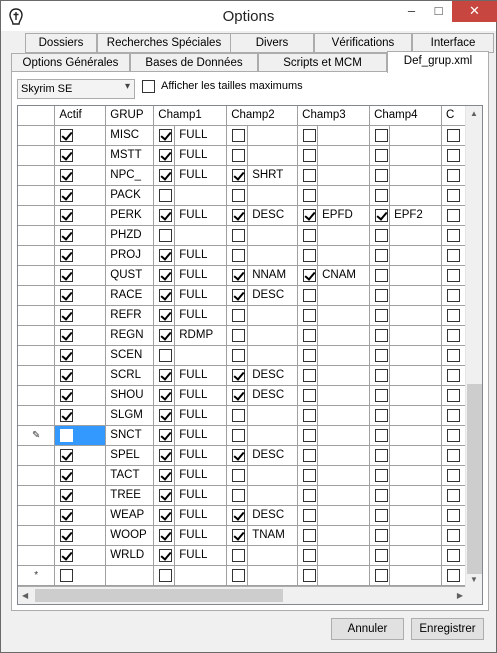 This screenshot has height=653, width=497. I want to click on table-row: SCRL FULL DESC, so click(250, 375).